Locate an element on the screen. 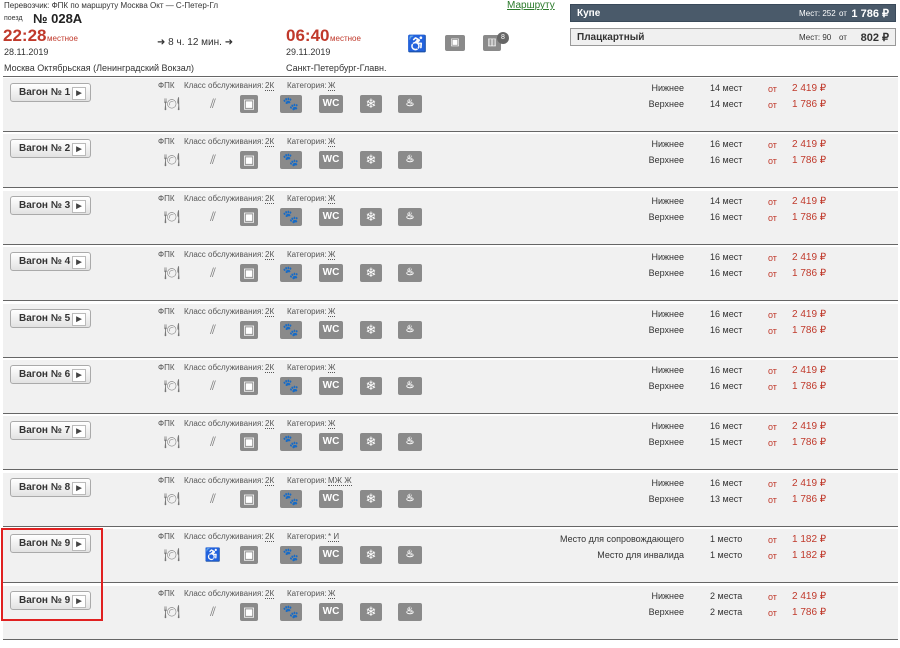  category-label: Категория: is located at coordinates (307, 423).